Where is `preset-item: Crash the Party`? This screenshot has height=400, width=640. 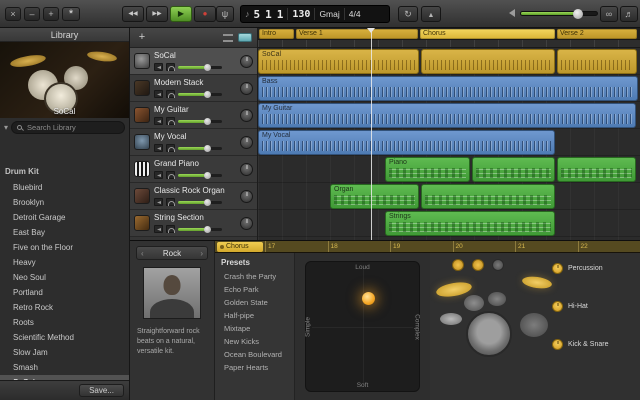
preset-item: Crash the Party is located at coordinates (254, 276).